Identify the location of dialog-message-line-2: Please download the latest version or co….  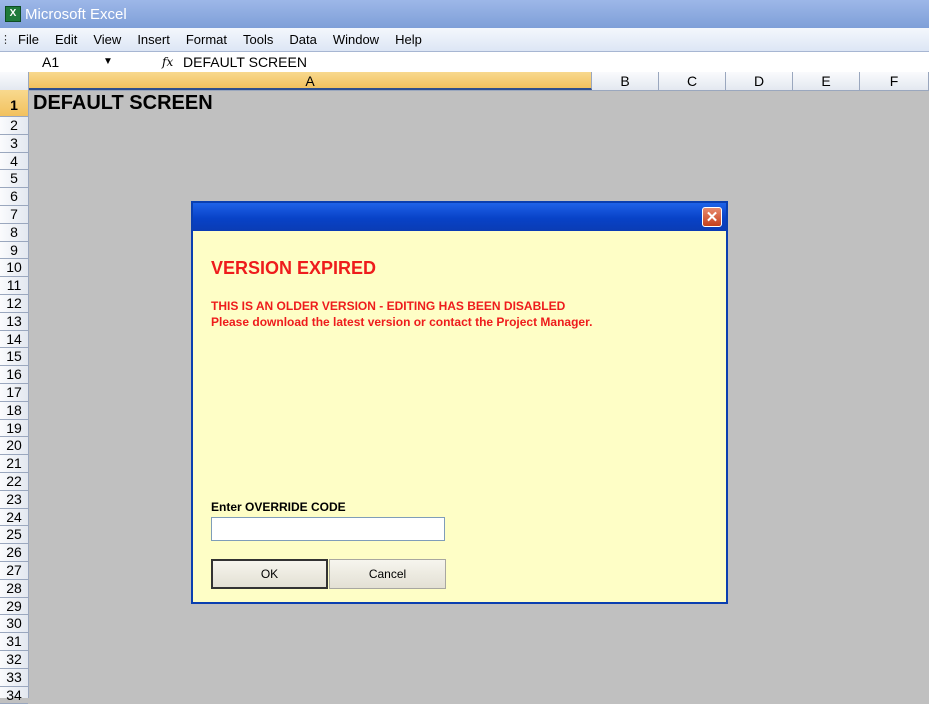
(402, 322).